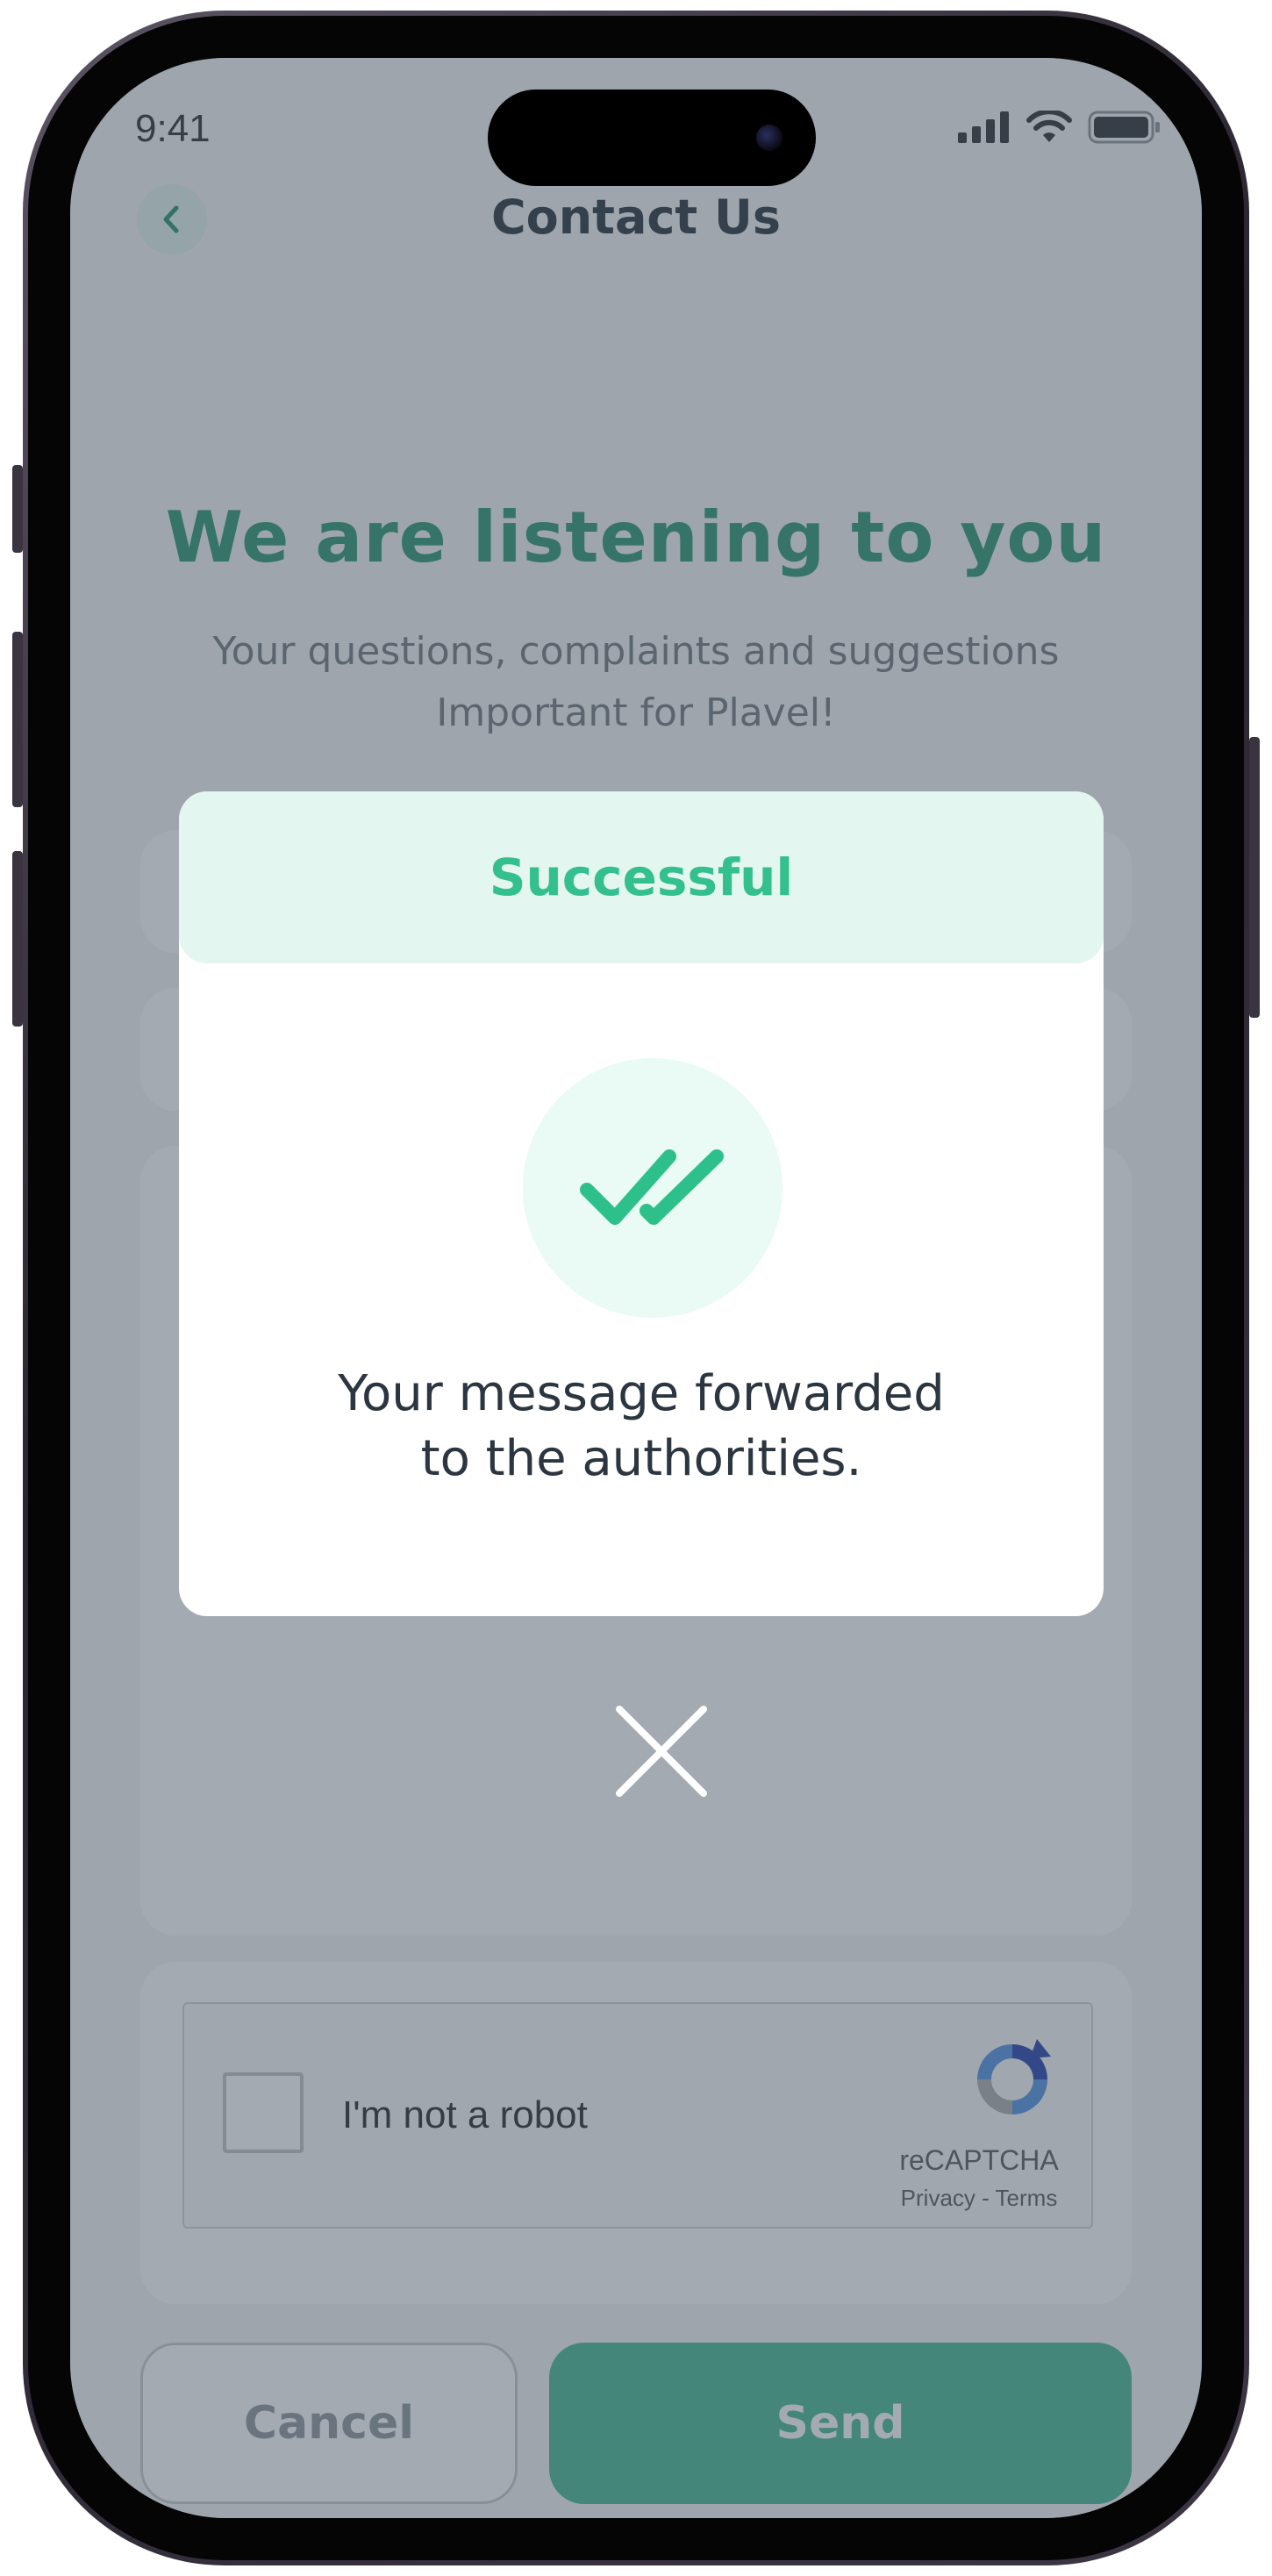 The width and height of the screenshot is (1272, 2576). I want to click on modal-title: Successful, so click(641, 877).